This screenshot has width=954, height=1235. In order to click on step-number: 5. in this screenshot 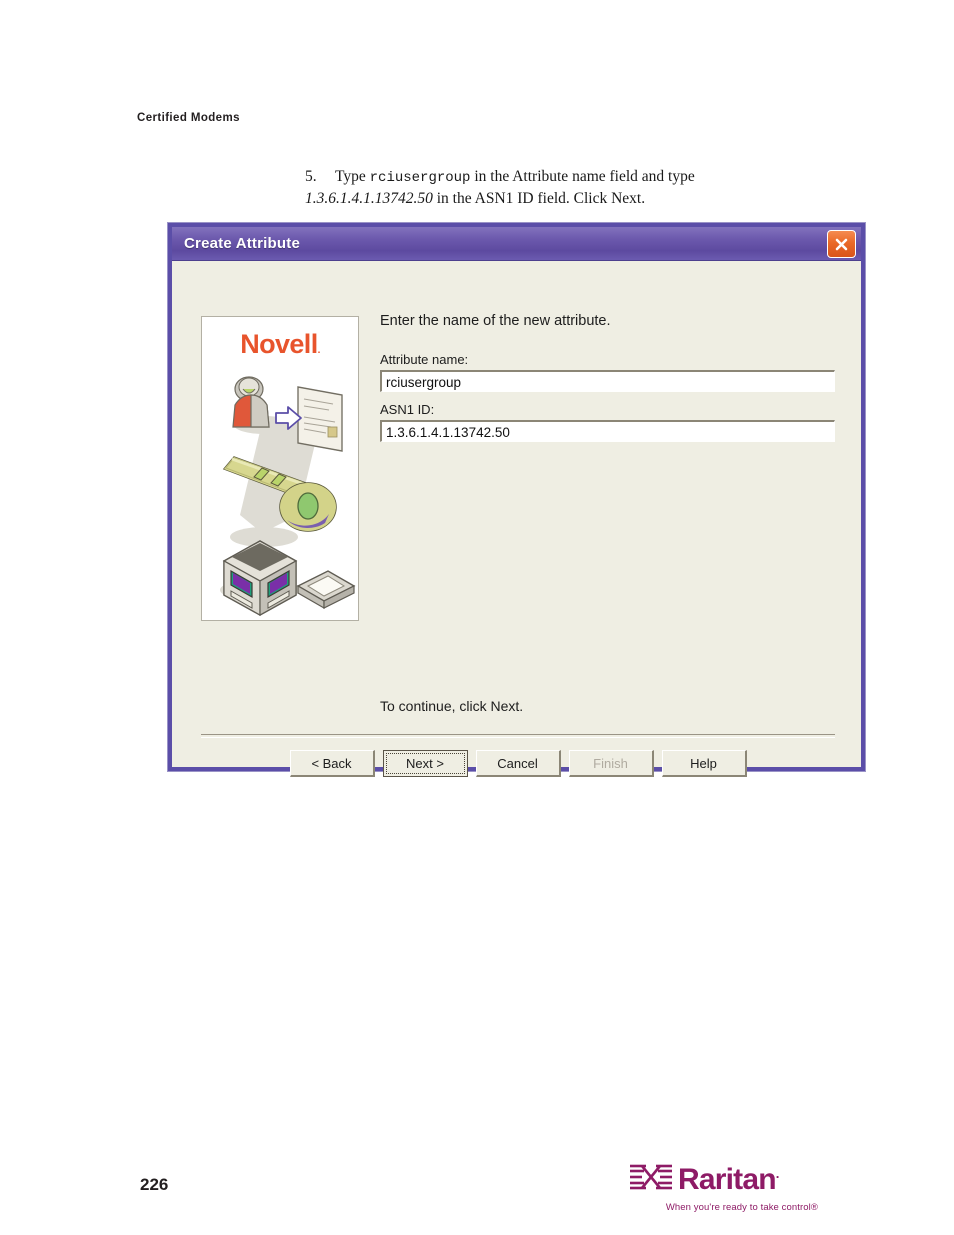, I will do `click(311, 176)`.